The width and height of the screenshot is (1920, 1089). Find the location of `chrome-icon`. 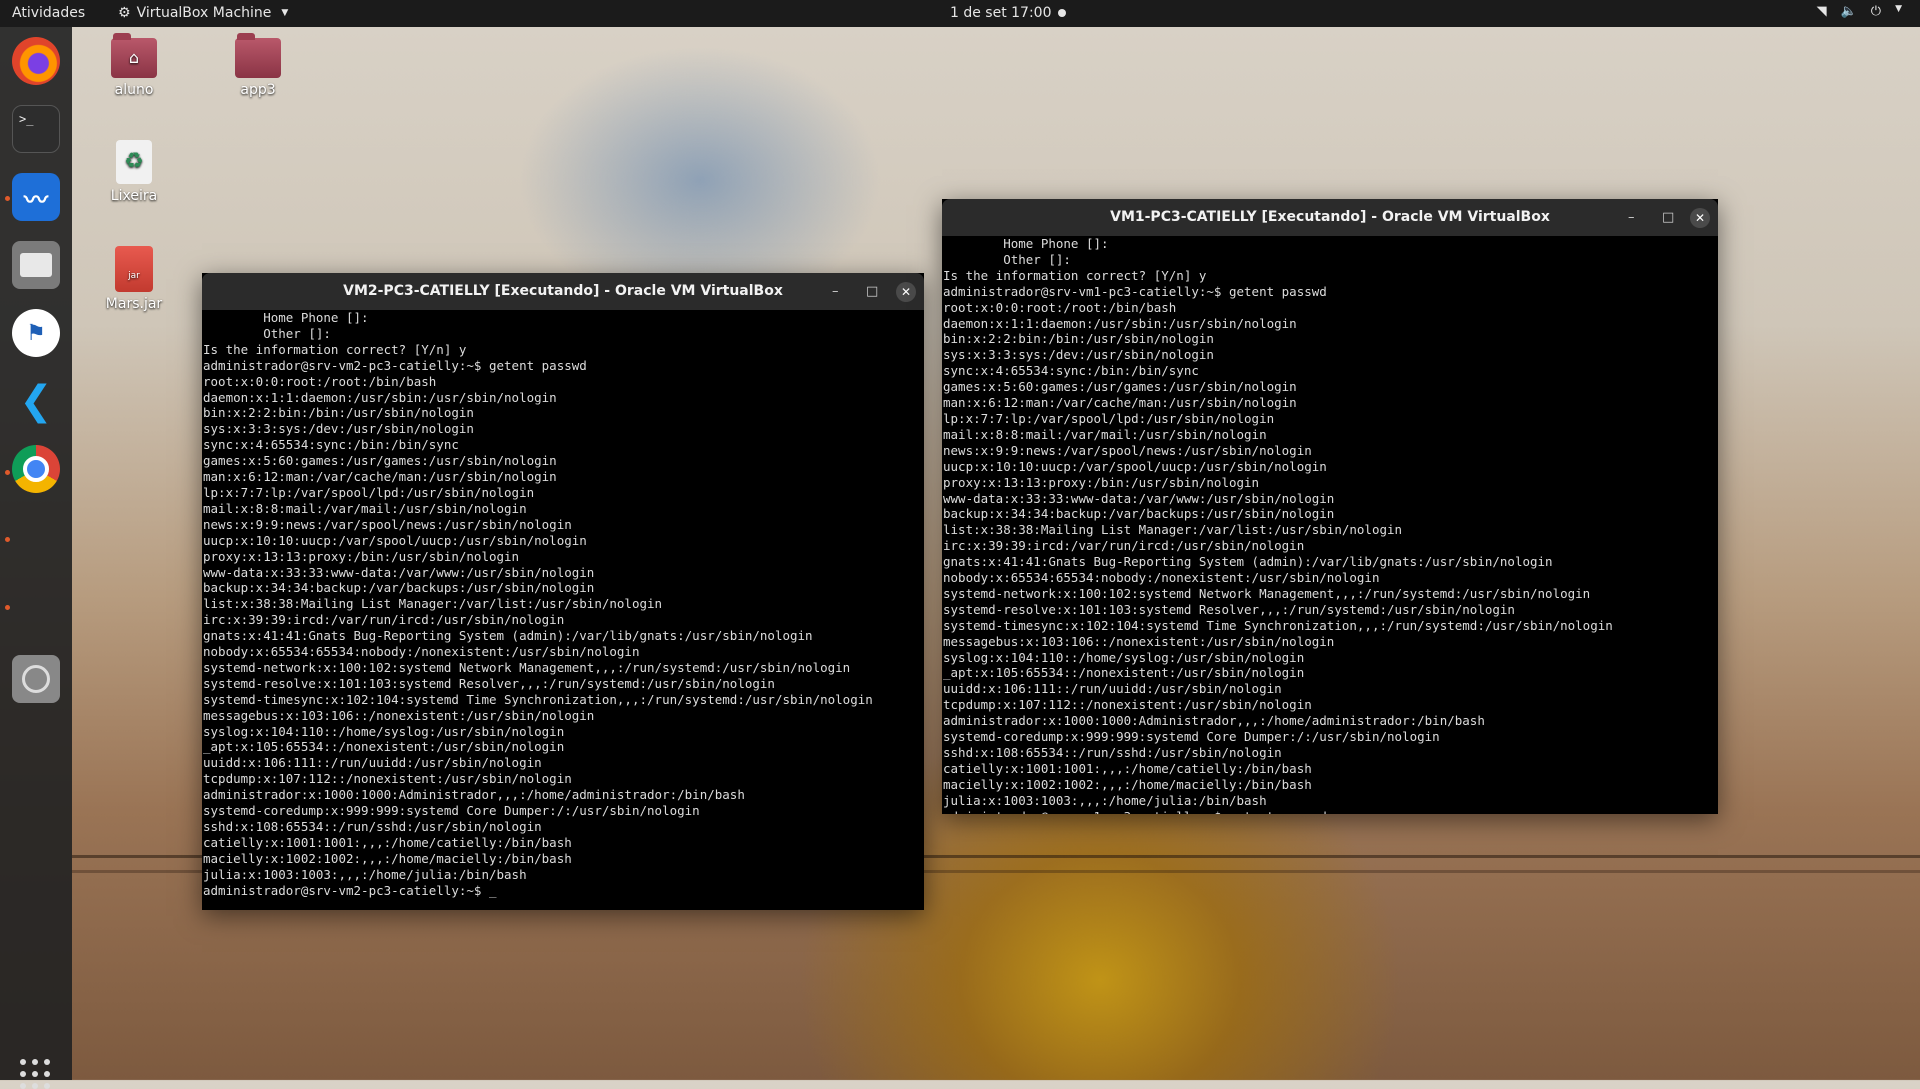

chrome-icon is located at coordinates (36, 469).